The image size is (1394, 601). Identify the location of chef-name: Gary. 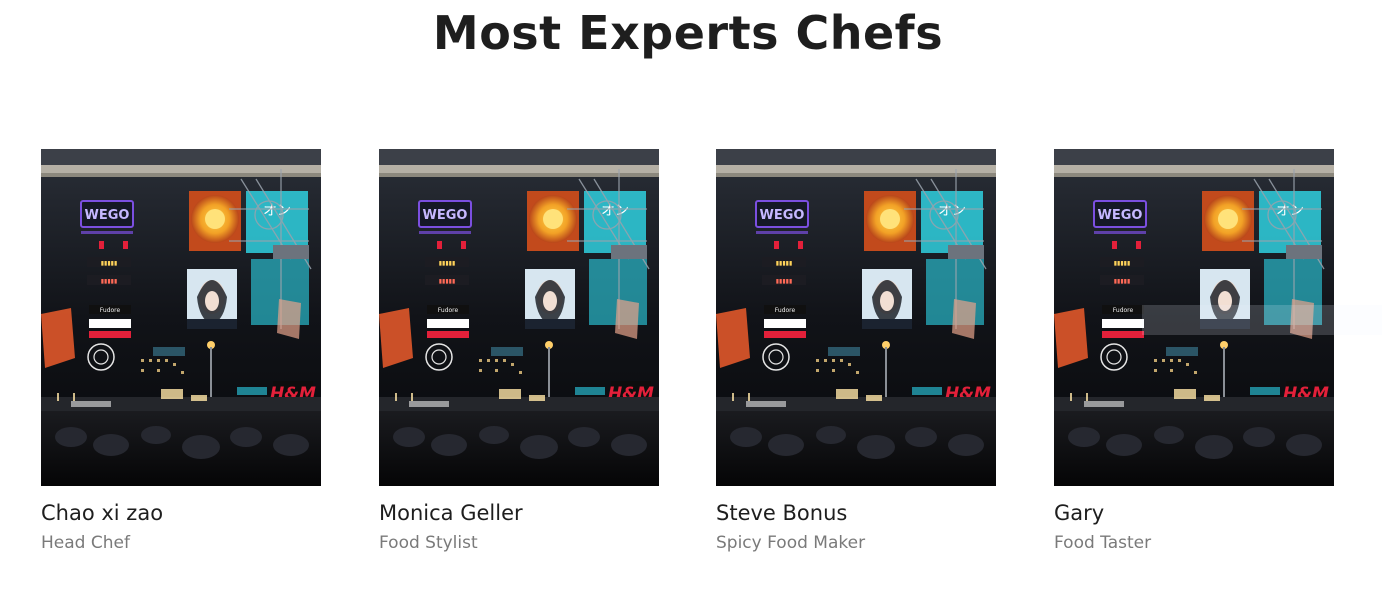
(1079, 513).